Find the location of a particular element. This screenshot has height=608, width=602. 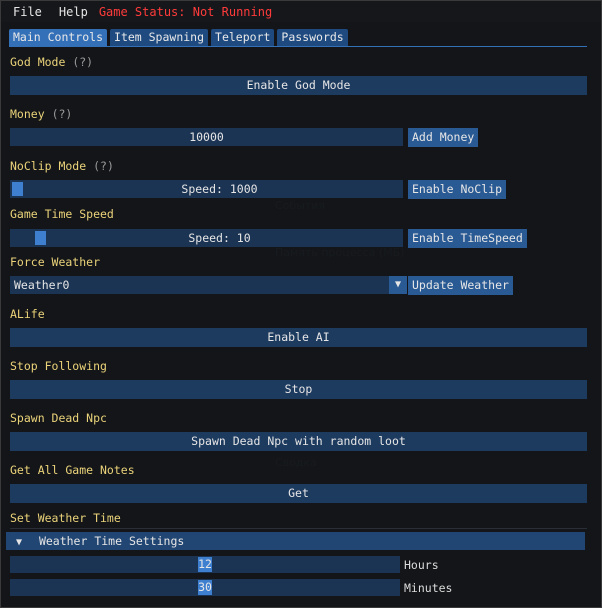

tab-teleport: Teleport is located at coordinates (243, 37).